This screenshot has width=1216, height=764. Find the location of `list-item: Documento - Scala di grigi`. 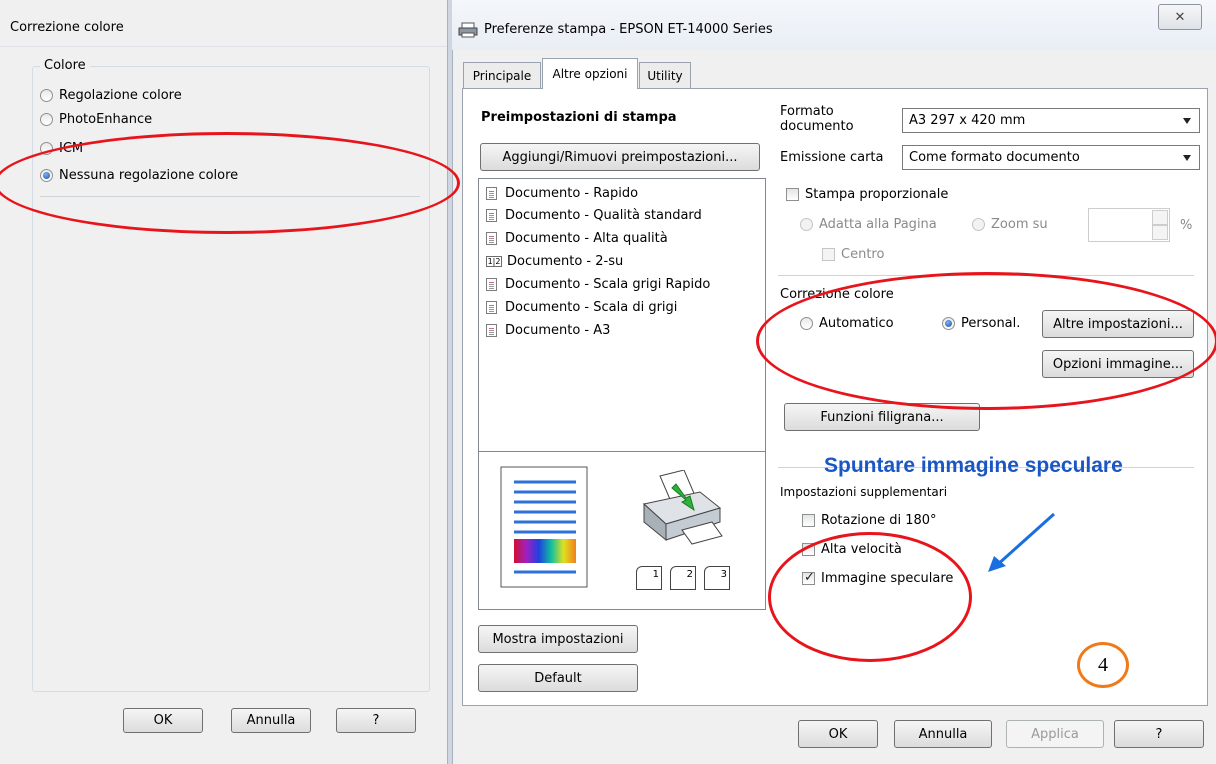

list-item: Documento - Scala di grigi is located at coordinates (581, 307).